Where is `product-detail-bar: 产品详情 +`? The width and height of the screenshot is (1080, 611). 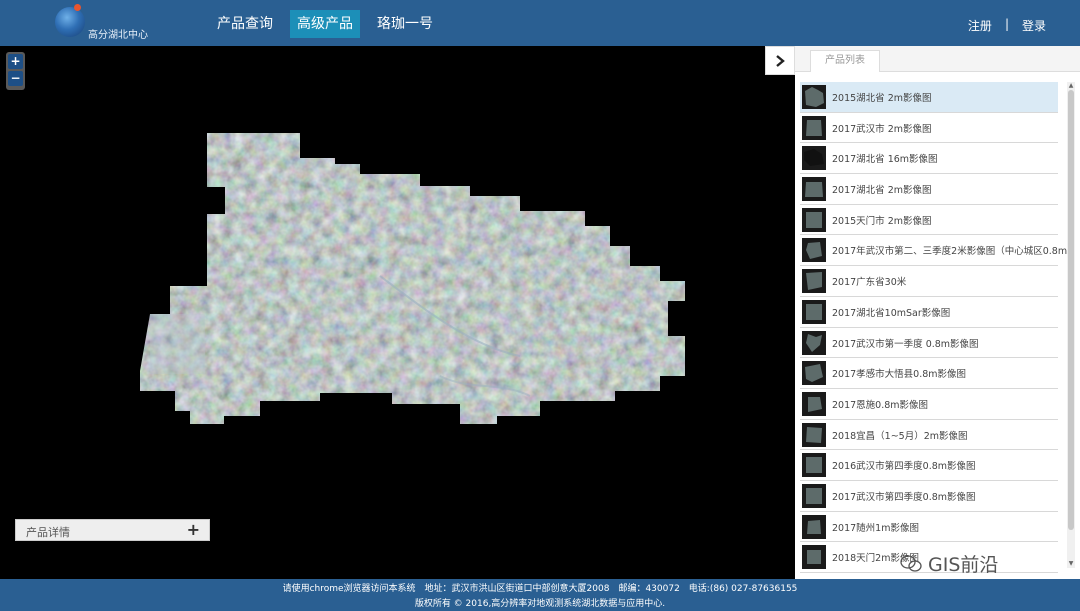
product-detail-bar: 产品详情 + is located at coordinates (112, 530).